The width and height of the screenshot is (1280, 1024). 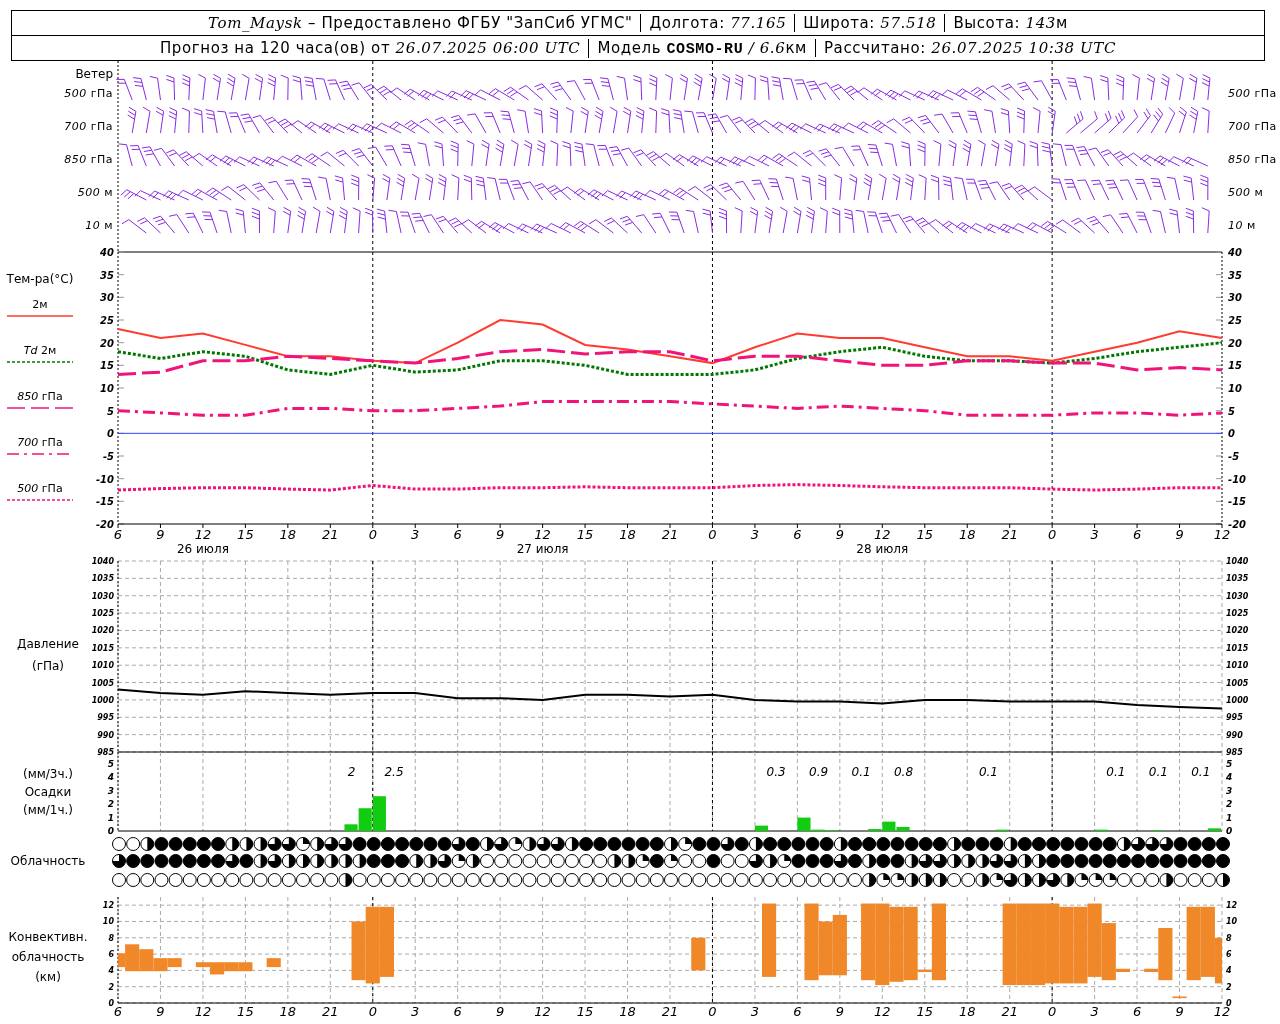 I want to click on axis-tick-label: 995, so click(x=1234, y=718).